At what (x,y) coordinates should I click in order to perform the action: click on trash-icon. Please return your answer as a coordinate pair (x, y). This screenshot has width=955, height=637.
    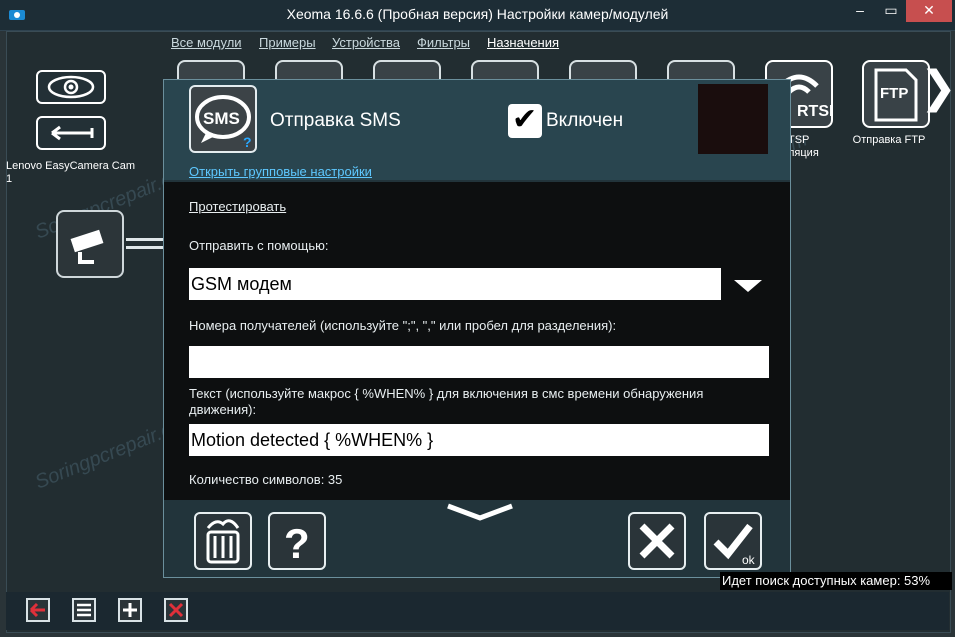
    Looking at the image, I should click on (223, 541).